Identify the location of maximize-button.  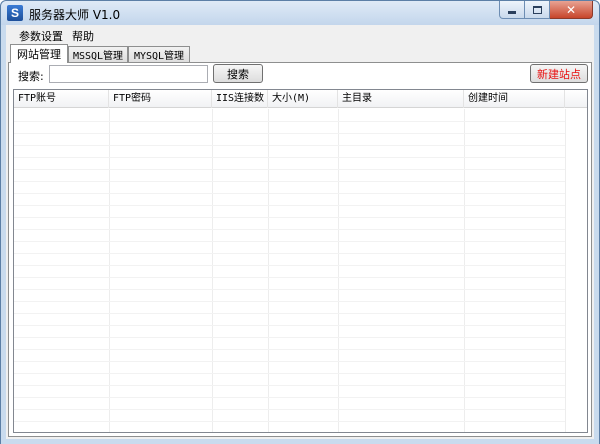
(537, 10).